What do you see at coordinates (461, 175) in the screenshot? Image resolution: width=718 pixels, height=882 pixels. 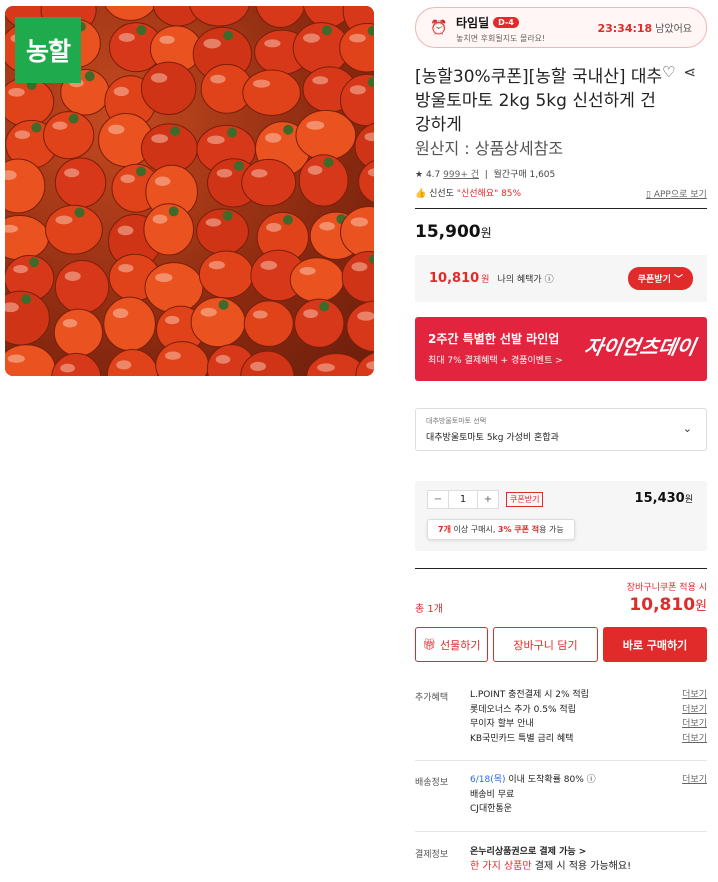 I see `review-count-link: 999+ 건` at bounding box center [461, 175].